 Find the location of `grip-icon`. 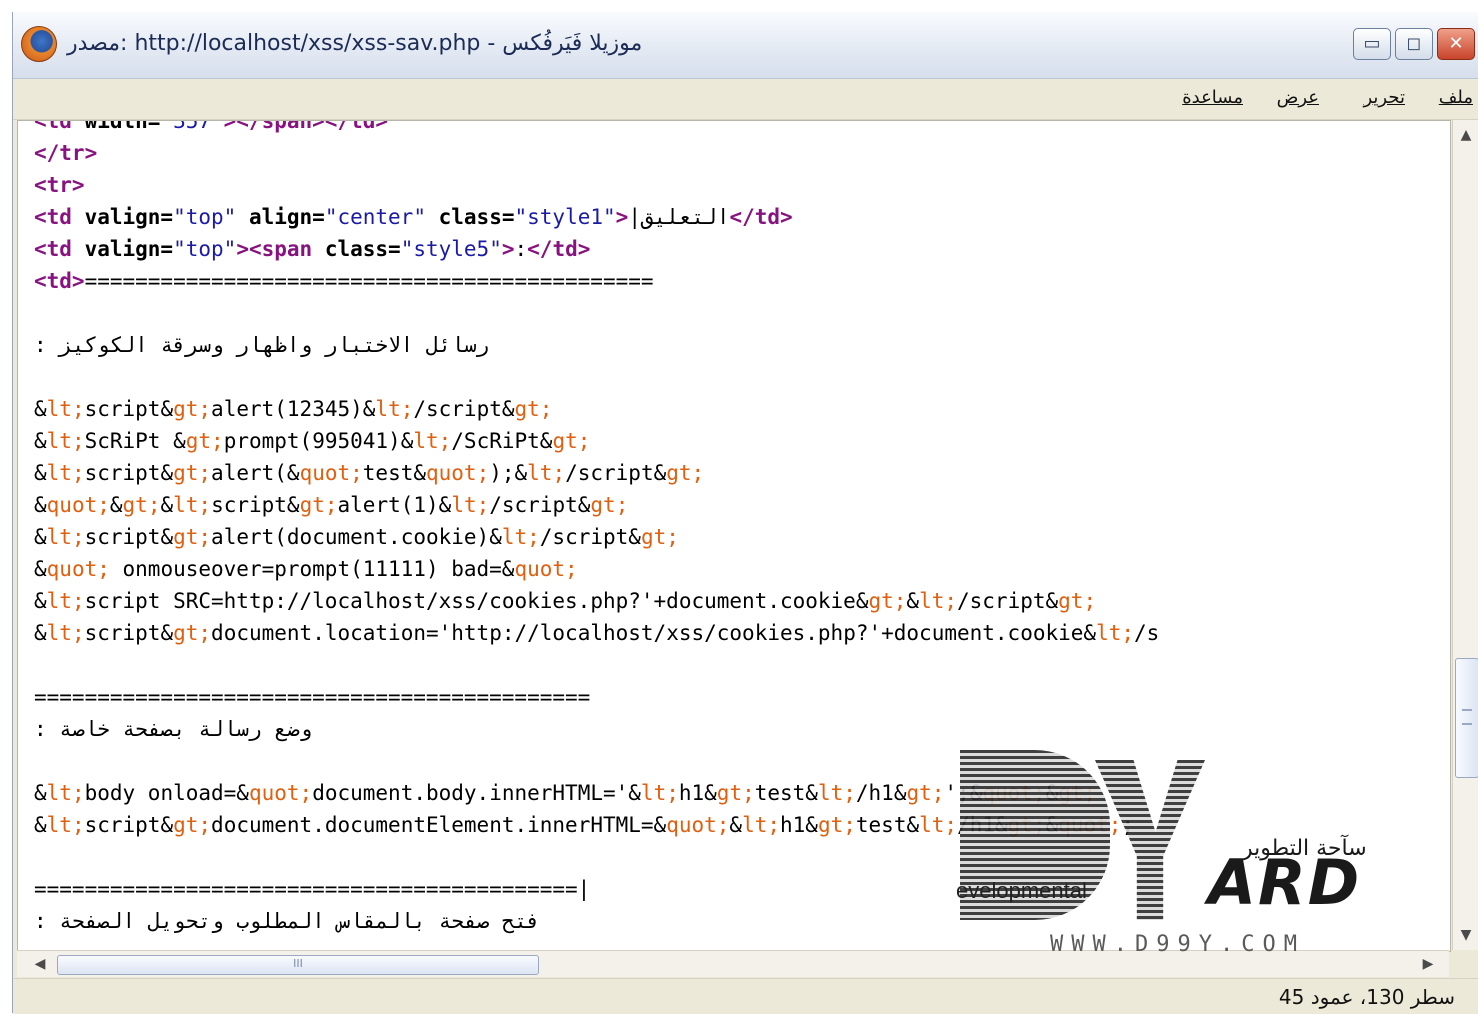

grip-icon is located at coordinates (1467, 717).